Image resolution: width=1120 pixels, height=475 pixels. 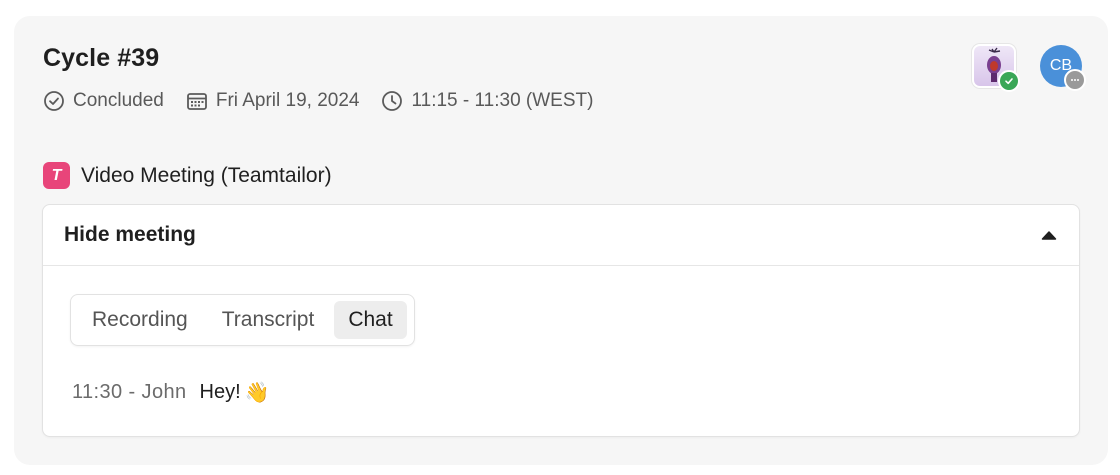 What do you see at coordinates (1063, 68) in the screenshot?
I see `participant-avatar-initials: CB` at bounding box center [1063, 68].